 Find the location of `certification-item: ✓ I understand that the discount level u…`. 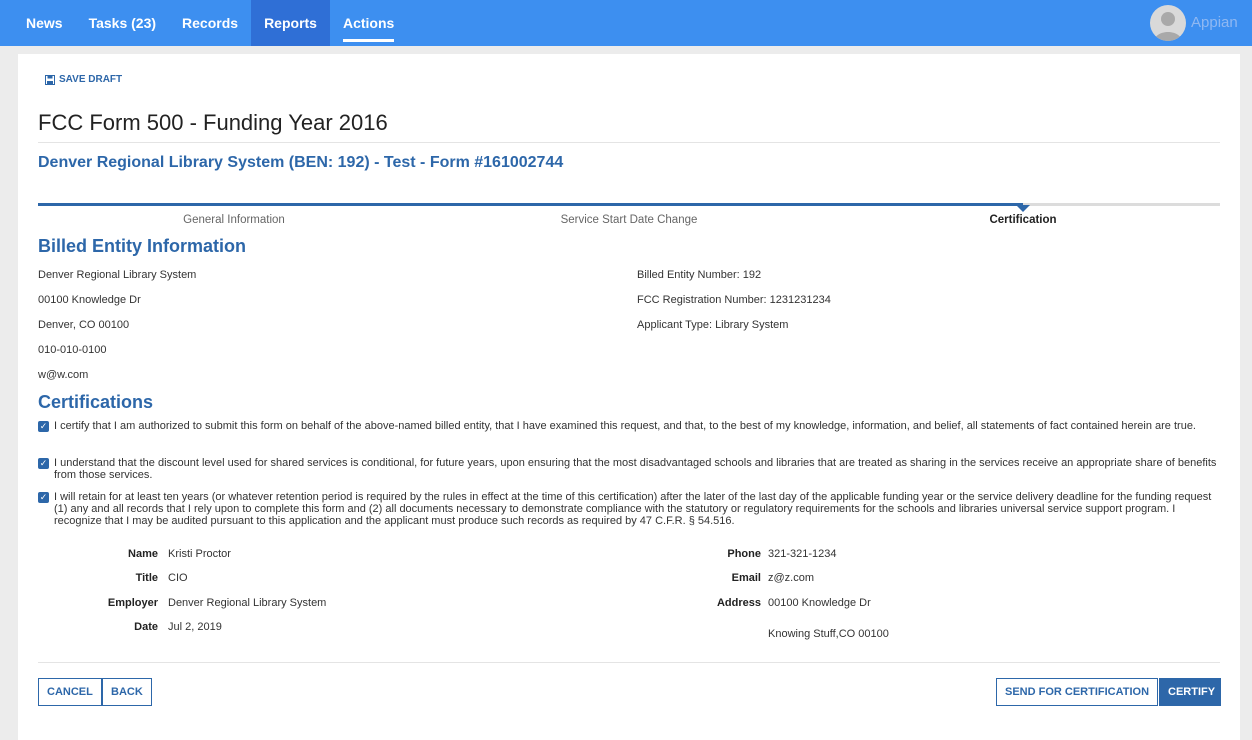

certification-item: ✓ I understand that the discount level u… is located at coordinates (628, 469).